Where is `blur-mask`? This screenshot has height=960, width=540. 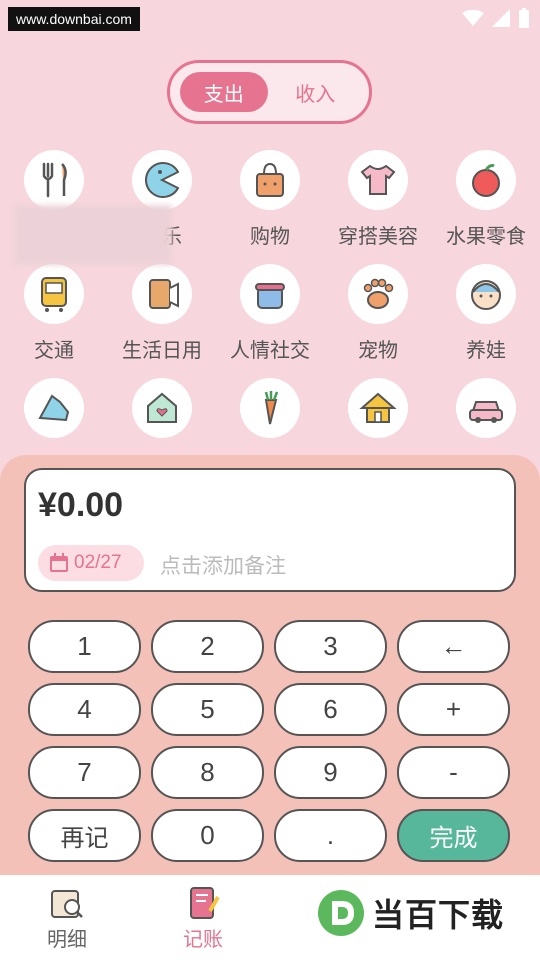 blur-mask is located at coordinates (93, 235).